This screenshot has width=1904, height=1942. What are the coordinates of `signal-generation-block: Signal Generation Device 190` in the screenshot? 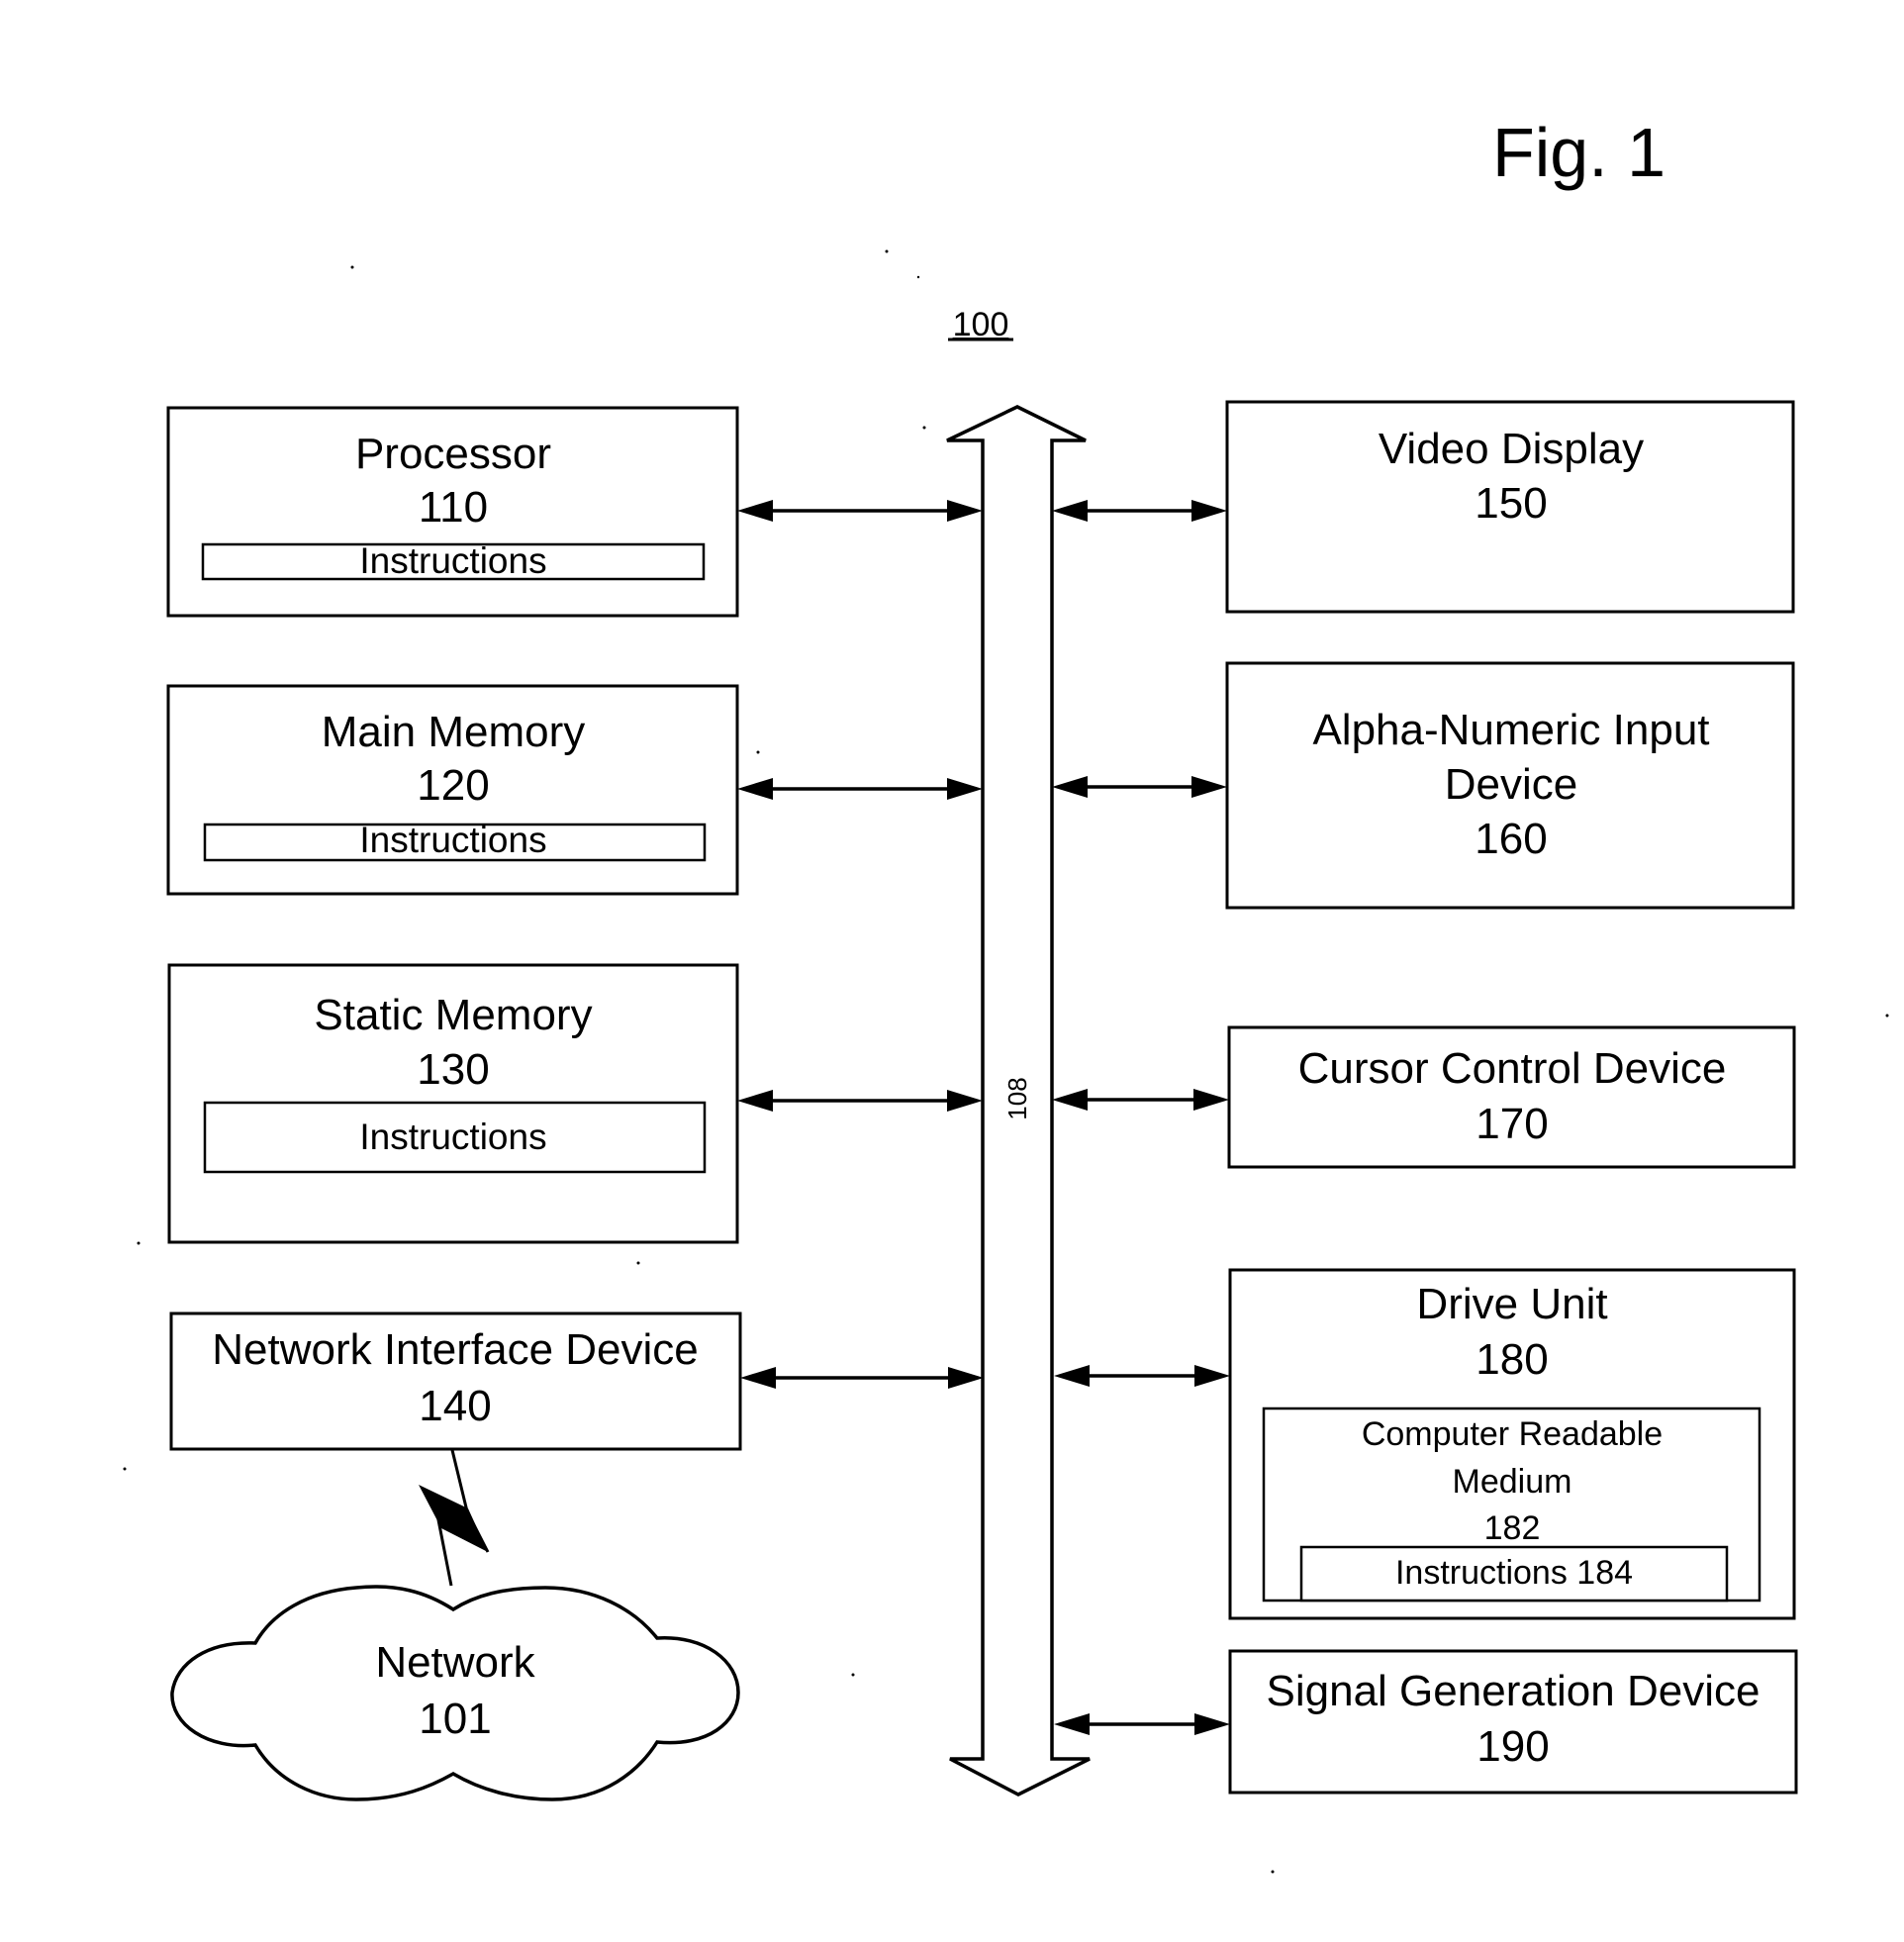 It's located at (1513, 1722).